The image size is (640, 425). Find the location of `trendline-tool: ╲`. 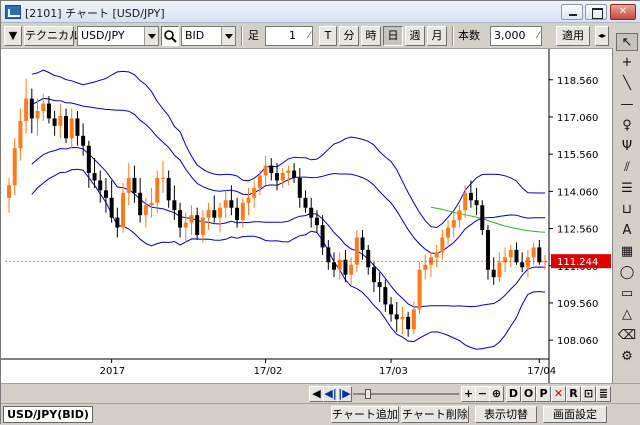

trendline-tool: ╲ is located at coordinates (627, 84).